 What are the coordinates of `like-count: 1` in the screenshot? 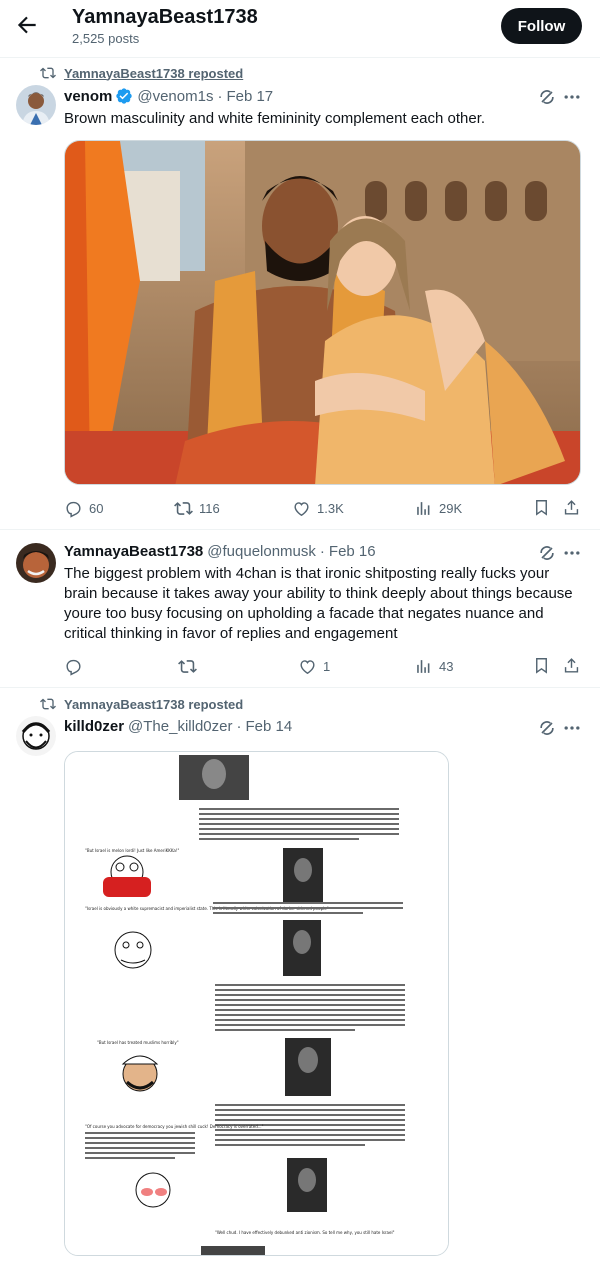 It's located at (327, 666).